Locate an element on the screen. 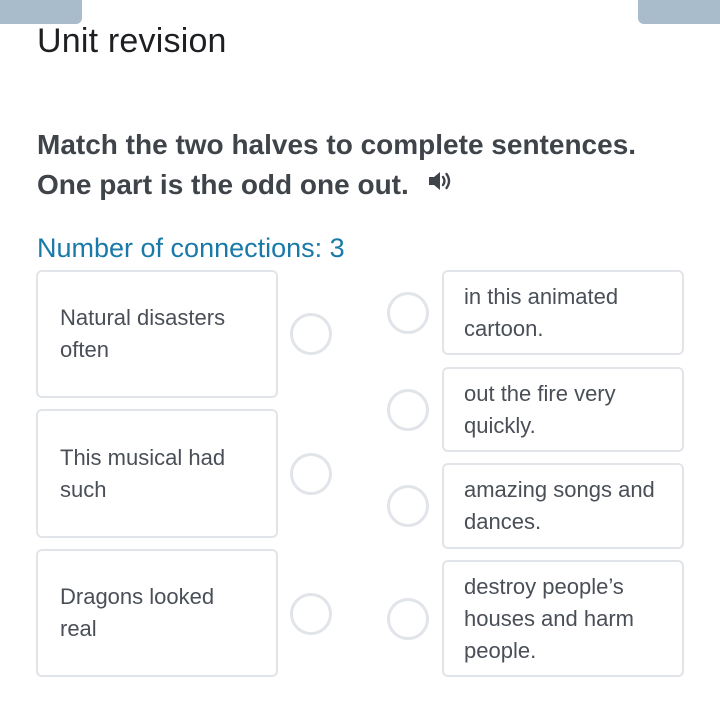  left-item-2: This musical had such is located at coordinates (157, 473).